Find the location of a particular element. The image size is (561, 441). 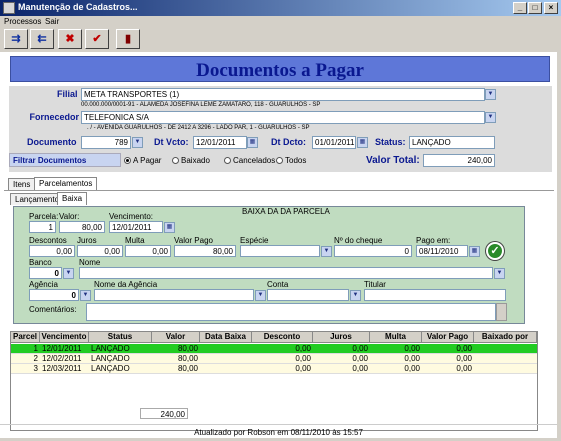

filter-cancelados-radio is located at coordinates (227, 160).